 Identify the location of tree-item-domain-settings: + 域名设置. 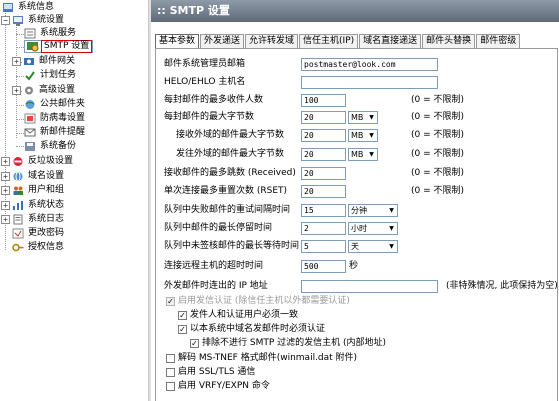
(33, 176).